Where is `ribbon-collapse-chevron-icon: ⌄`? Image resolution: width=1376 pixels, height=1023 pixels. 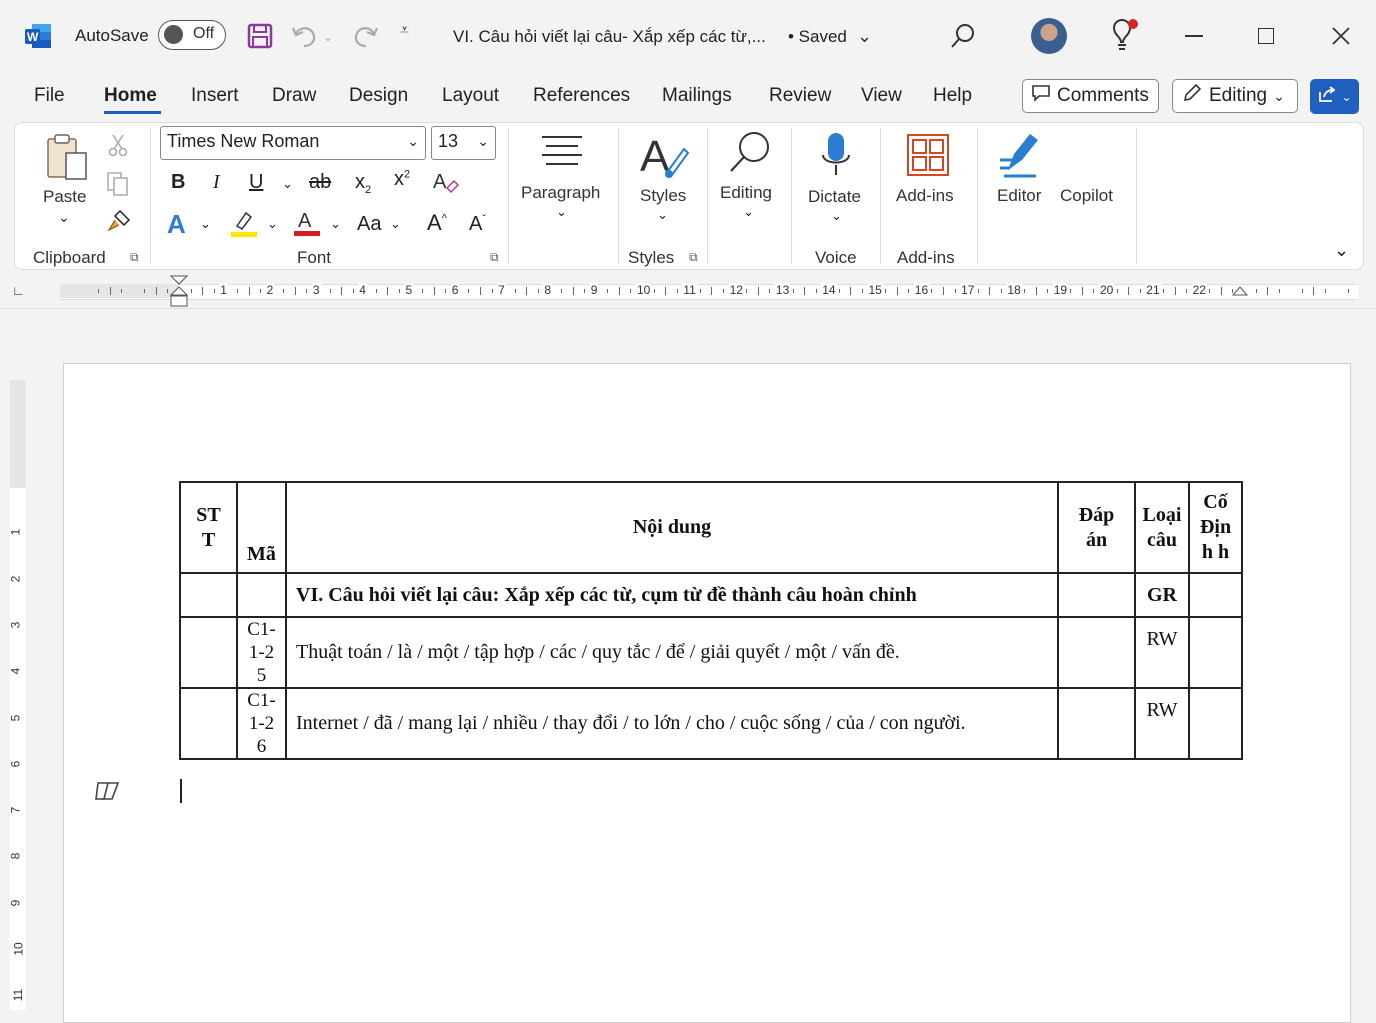
ribbon-collapse-chevron-icon: ⌄ is located at coordinates (1341, 250).